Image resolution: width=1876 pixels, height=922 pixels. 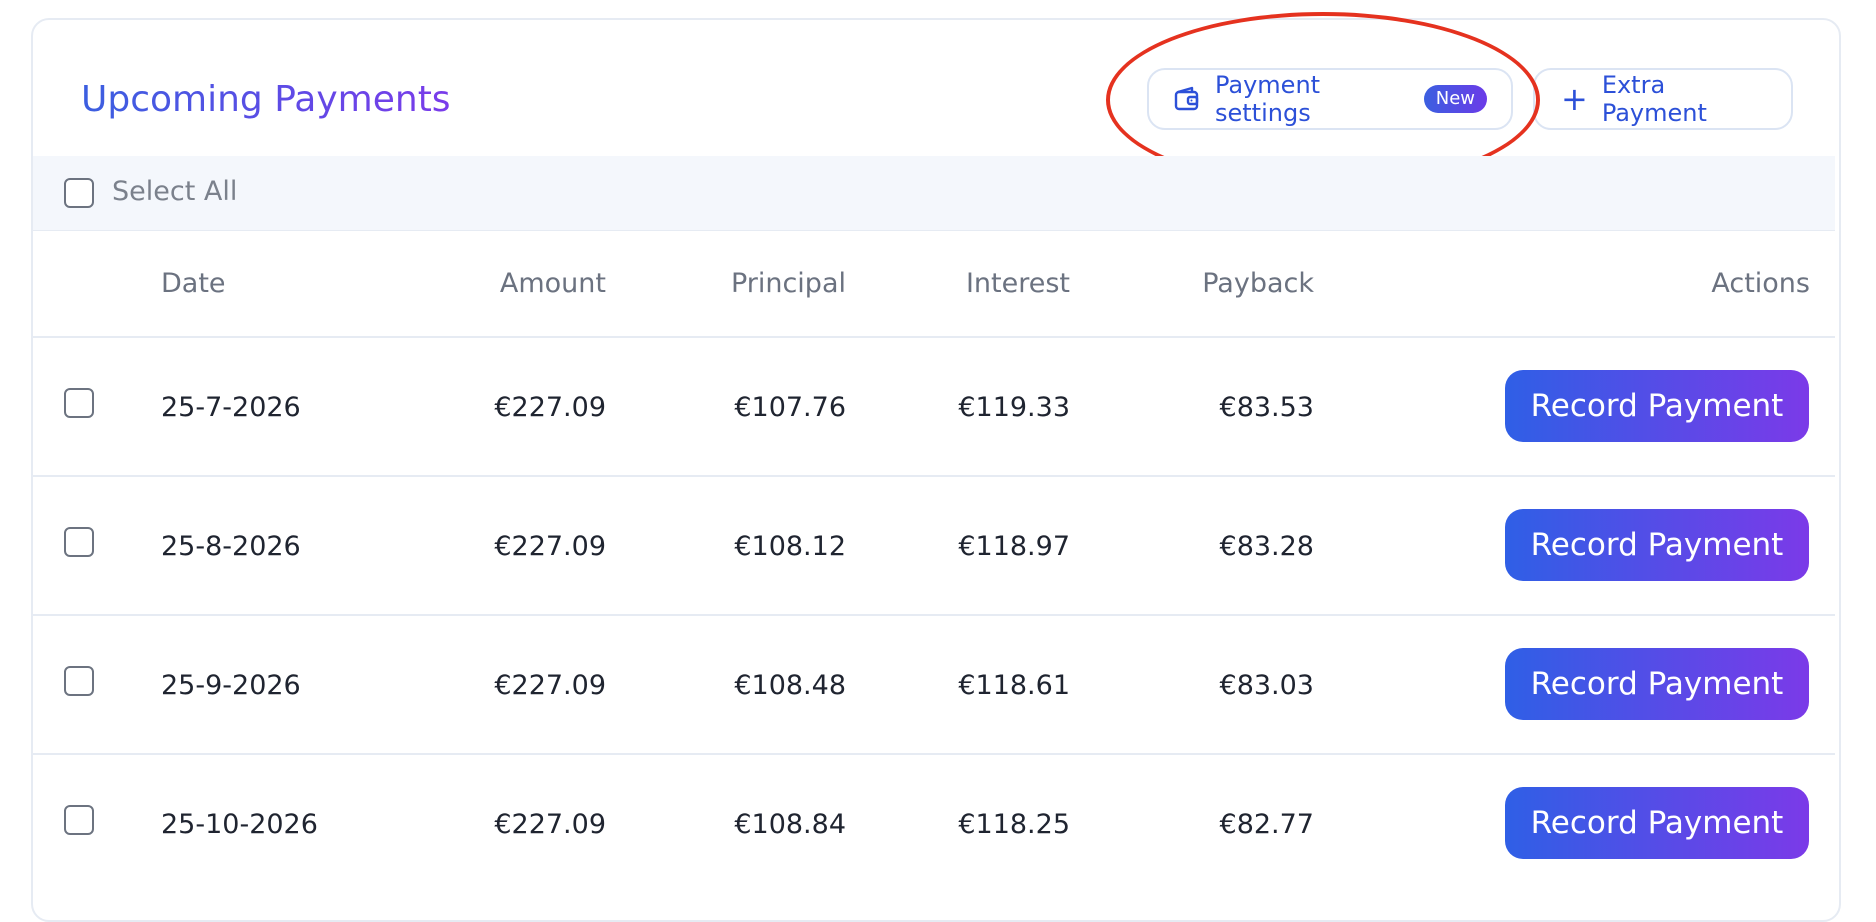 I want to click on plus-icon: +, so click(x=1574, y=99).